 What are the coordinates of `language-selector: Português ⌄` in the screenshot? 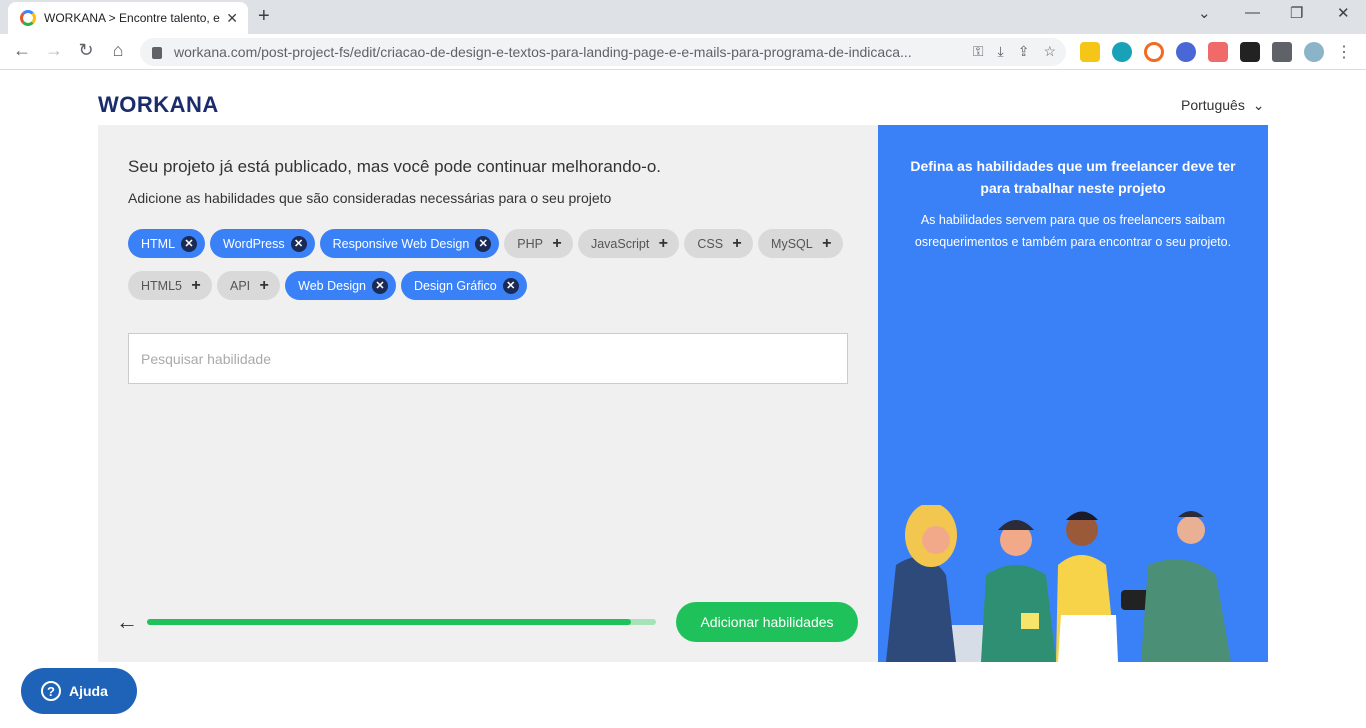 It's located at (1222, 105).